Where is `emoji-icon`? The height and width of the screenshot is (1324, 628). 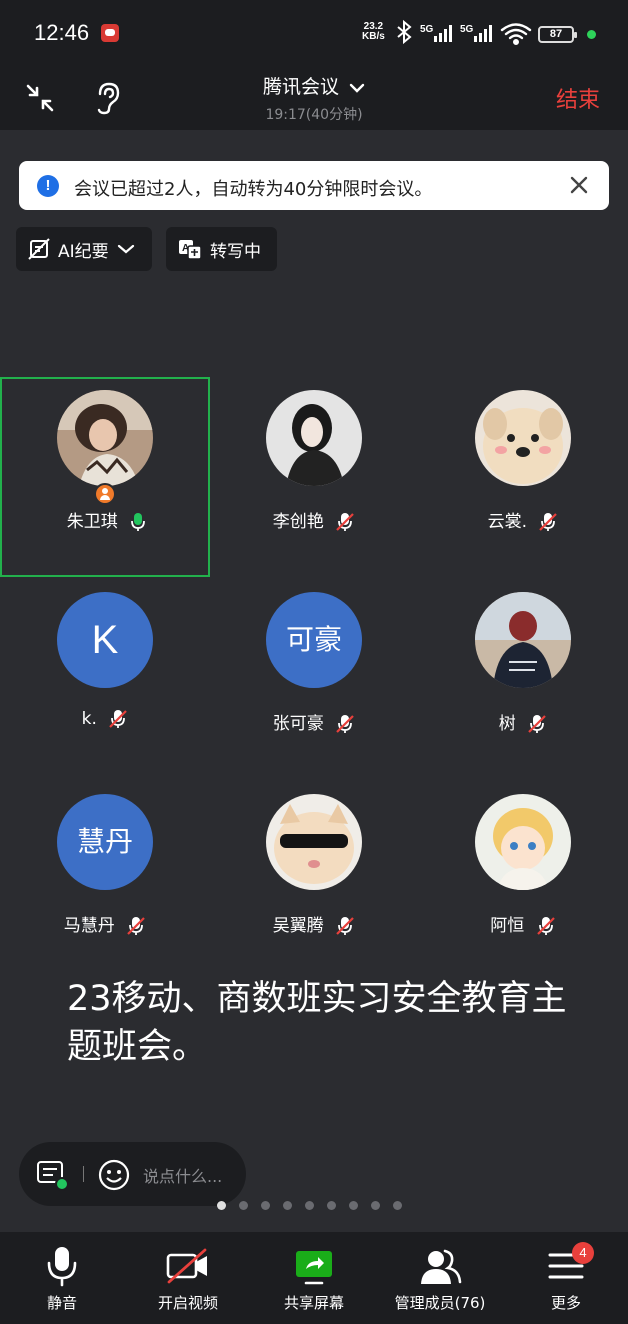
emoji-icon is located at coordinates (114, 1175).